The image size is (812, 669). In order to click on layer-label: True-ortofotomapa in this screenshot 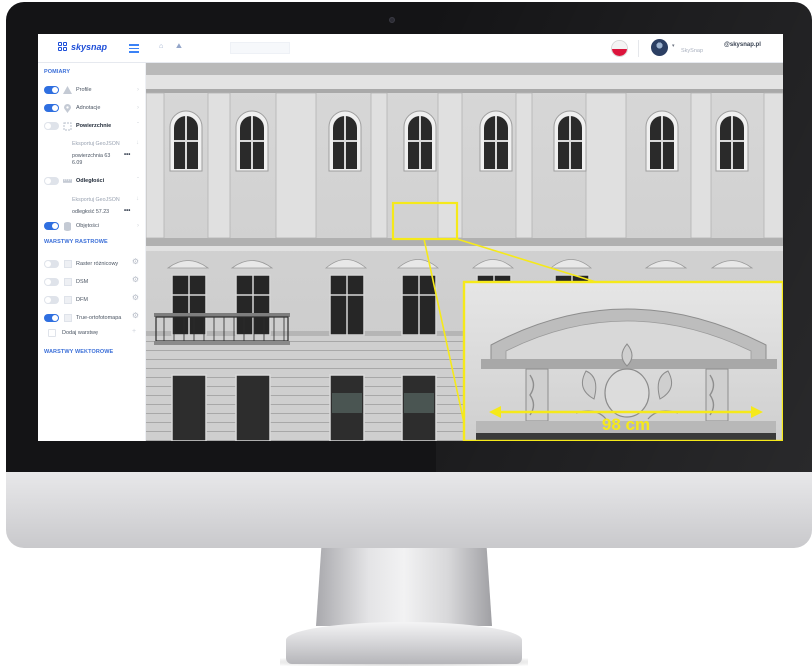, I will do `click(99, 318)`.